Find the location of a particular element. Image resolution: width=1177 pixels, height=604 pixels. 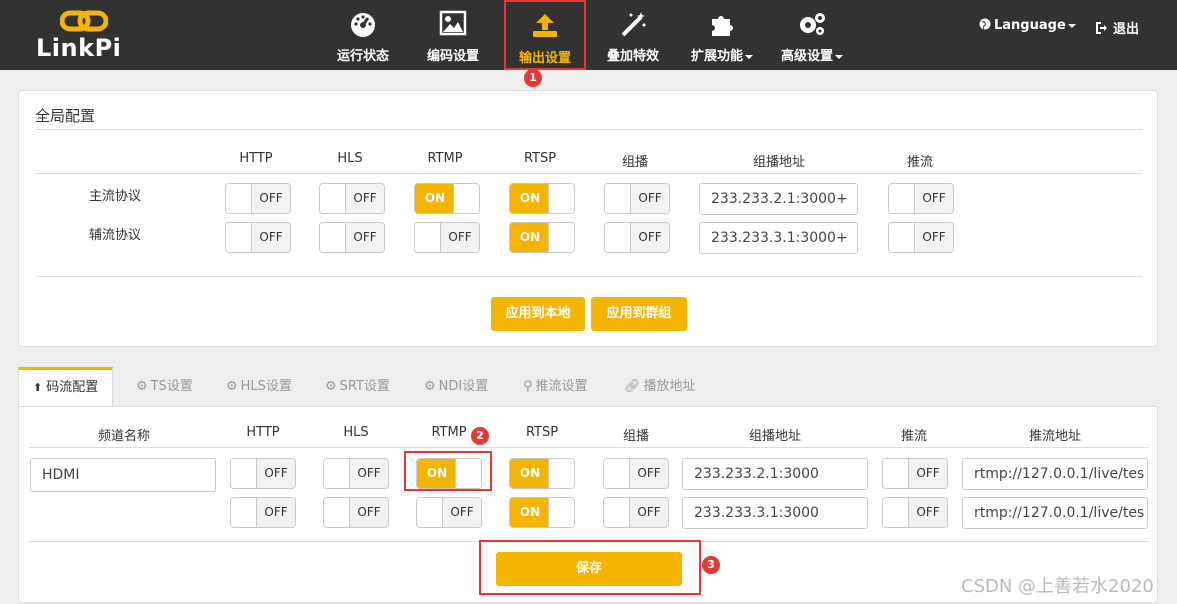

tab-push-settings: ⚲ 推流设置 is located at coordinates (555, 387).